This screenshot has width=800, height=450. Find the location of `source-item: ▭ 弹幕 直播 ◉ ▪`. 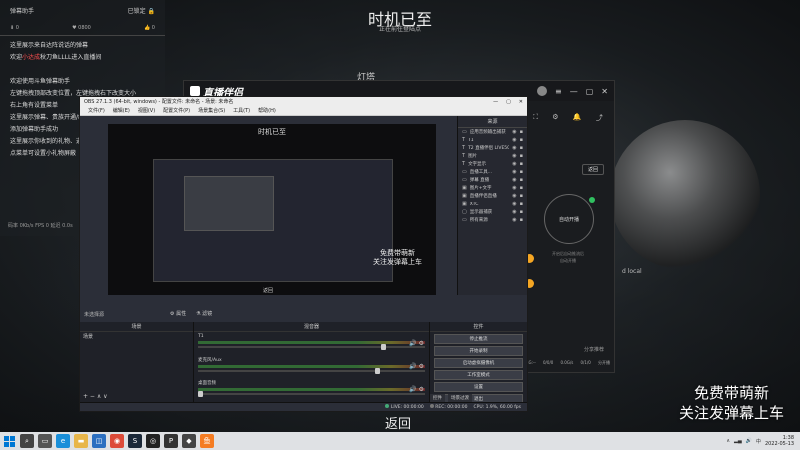

source-item: ▭ 弹幕 直播 ◉ ▪ is located at coordinates (492, 180).